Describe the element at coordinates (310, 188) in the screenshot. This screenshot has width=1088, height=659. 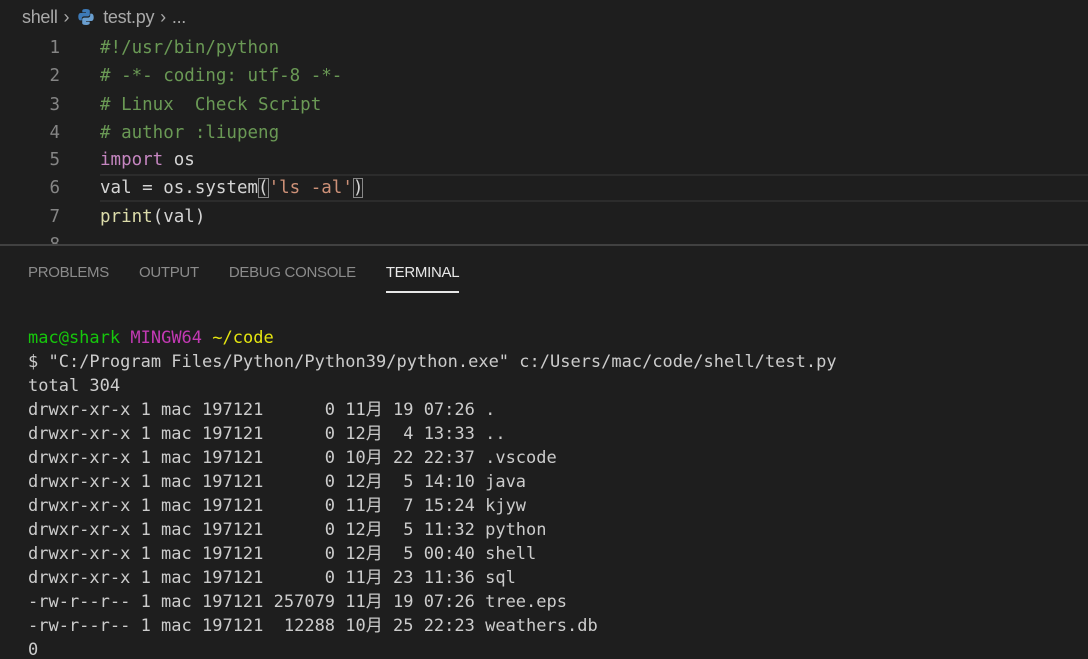
I see `string-token: 'ls -al'` at that location.